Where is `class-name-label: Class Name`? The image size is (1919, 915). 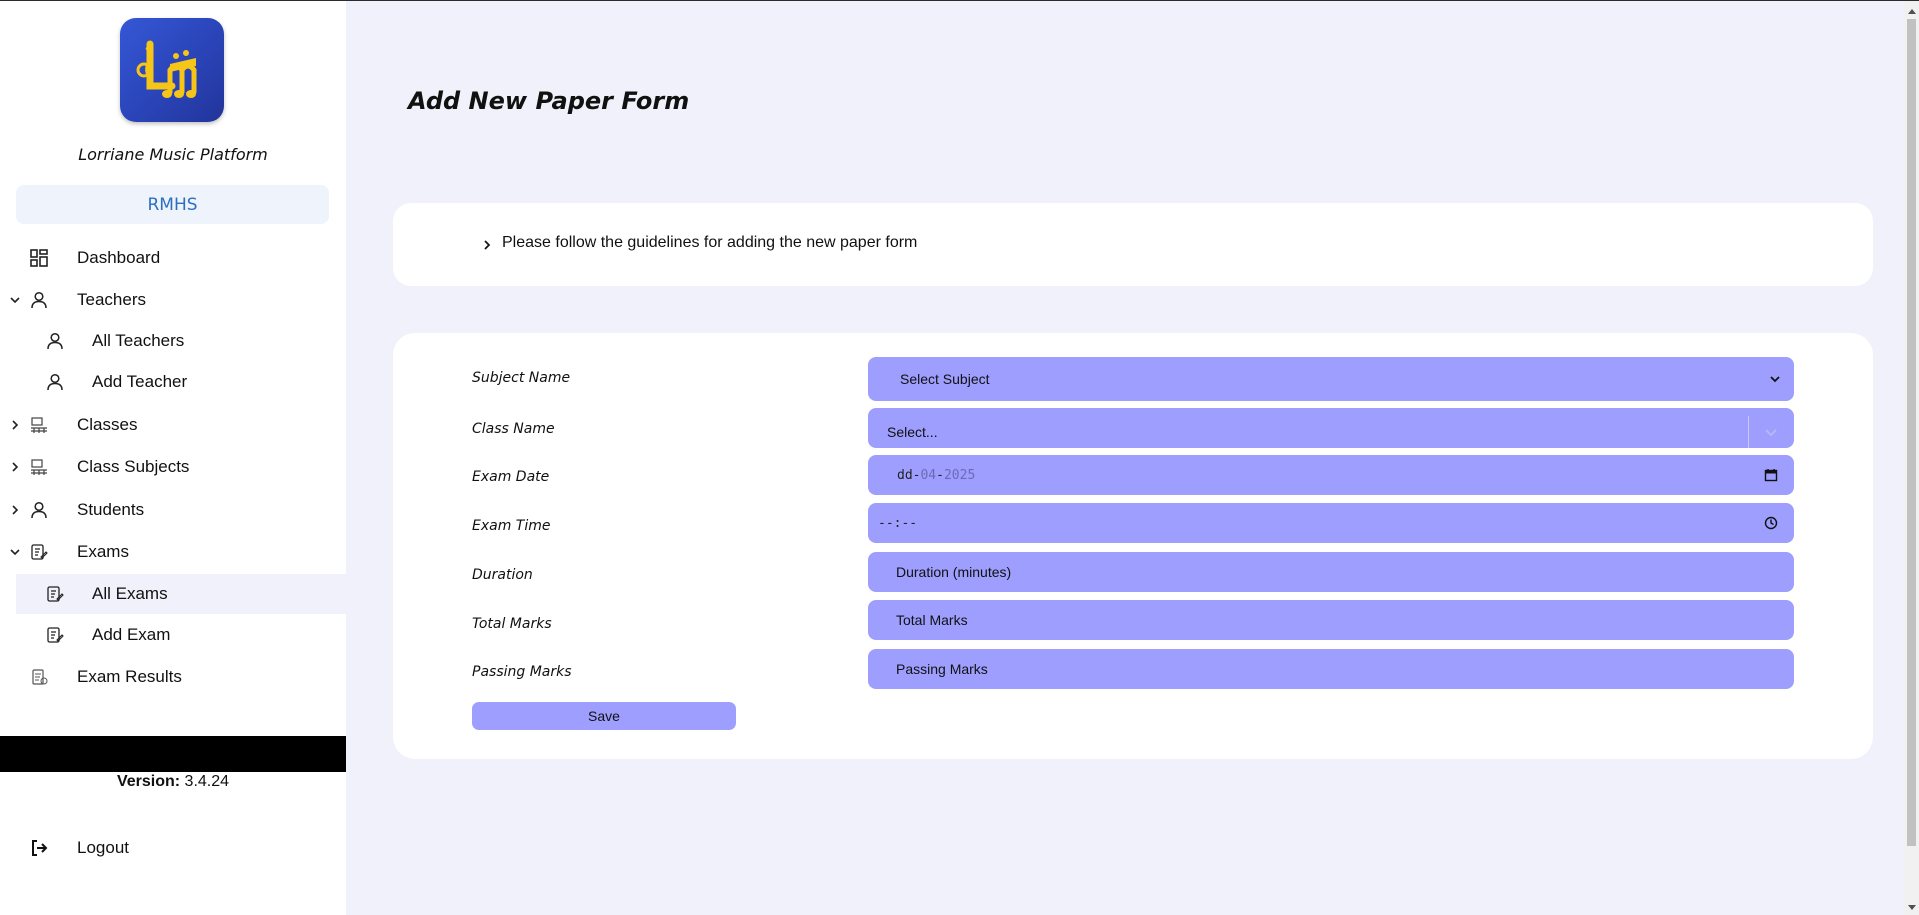
class-name-label: Class Name is located at coordinates (513, 429).